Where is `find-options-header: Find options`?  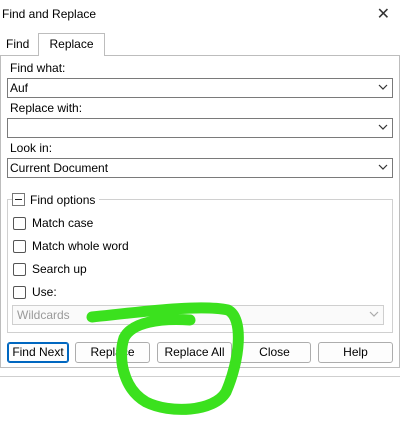 find-options-header: Find options is located at coordinates (56, 199).